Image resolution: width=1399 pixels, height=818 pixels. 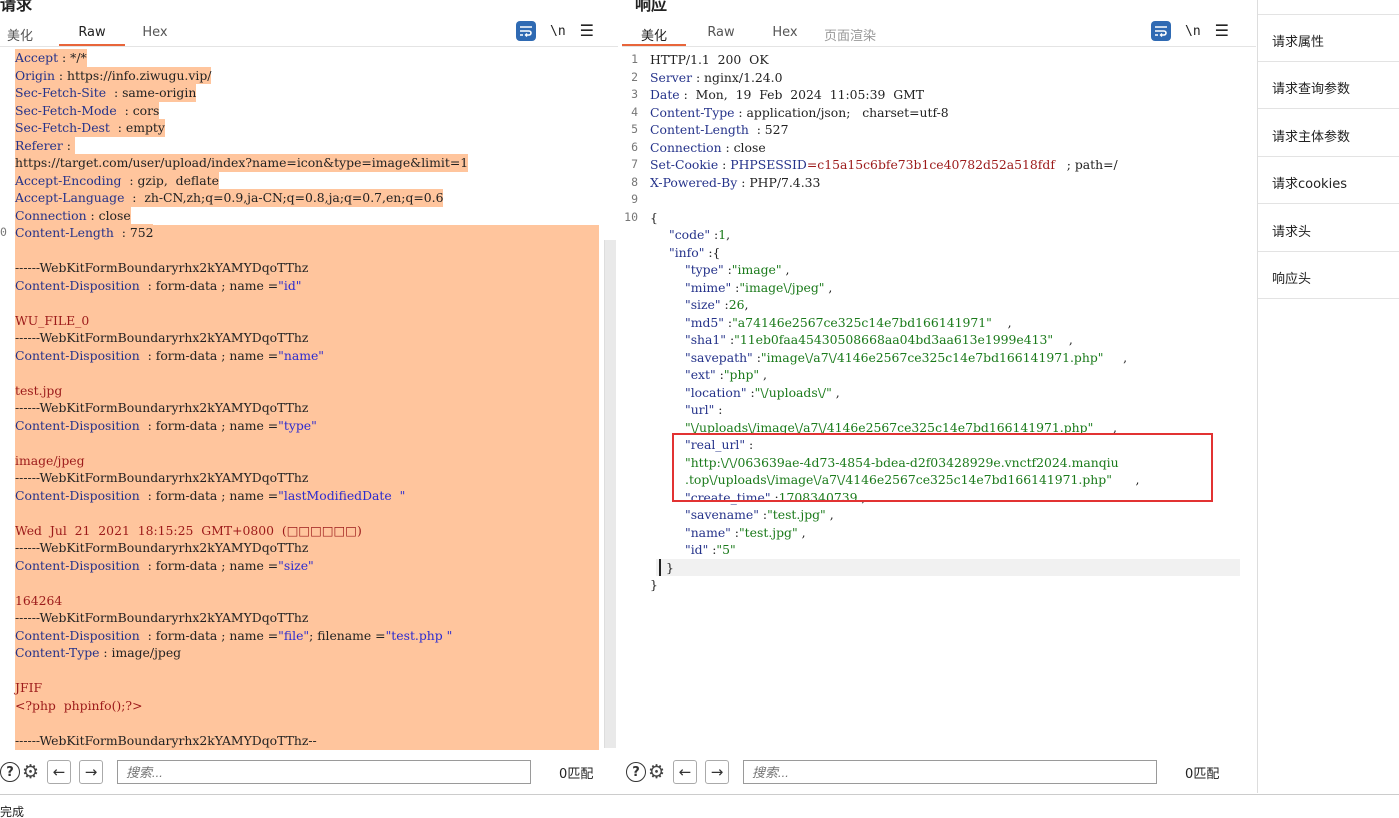 What do you see at coordinates (217, 425) in the screenshot?
I see `header-value: form-data ; name =` at bounding box center [217, 425].